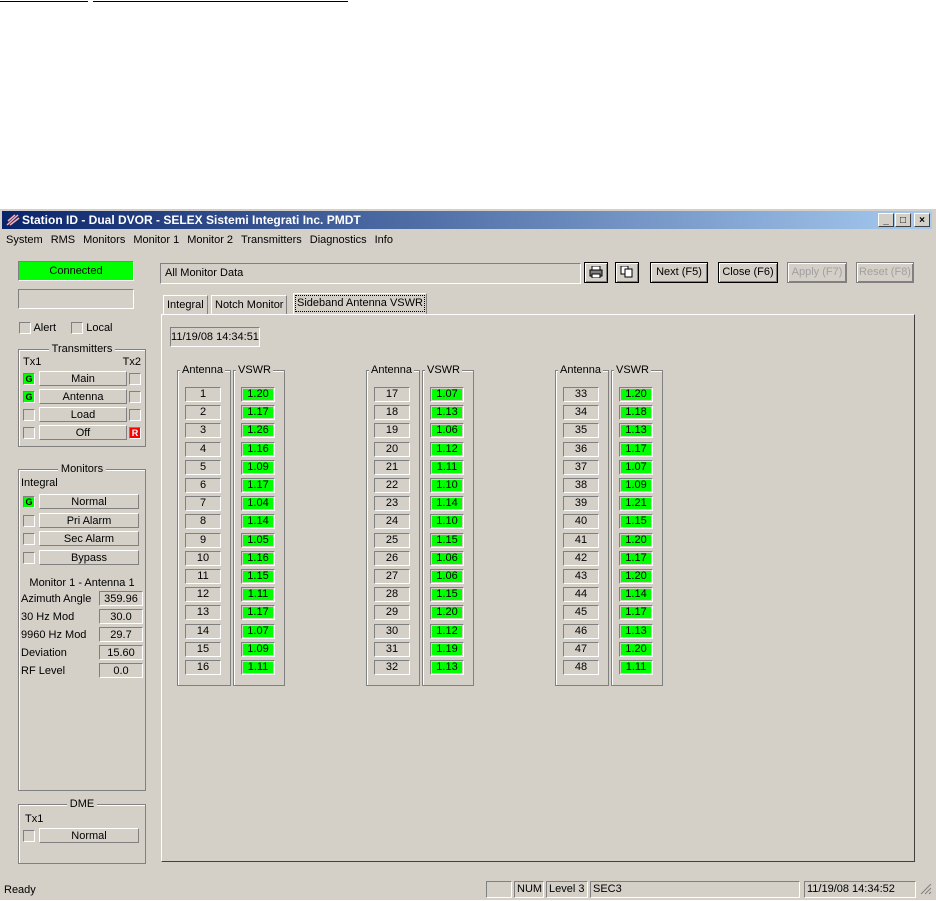  What do you see at coordinates (271, 240) in the screenshot?
I see `menu-transmitters: Transmitters` at bounding box center [271, 240].